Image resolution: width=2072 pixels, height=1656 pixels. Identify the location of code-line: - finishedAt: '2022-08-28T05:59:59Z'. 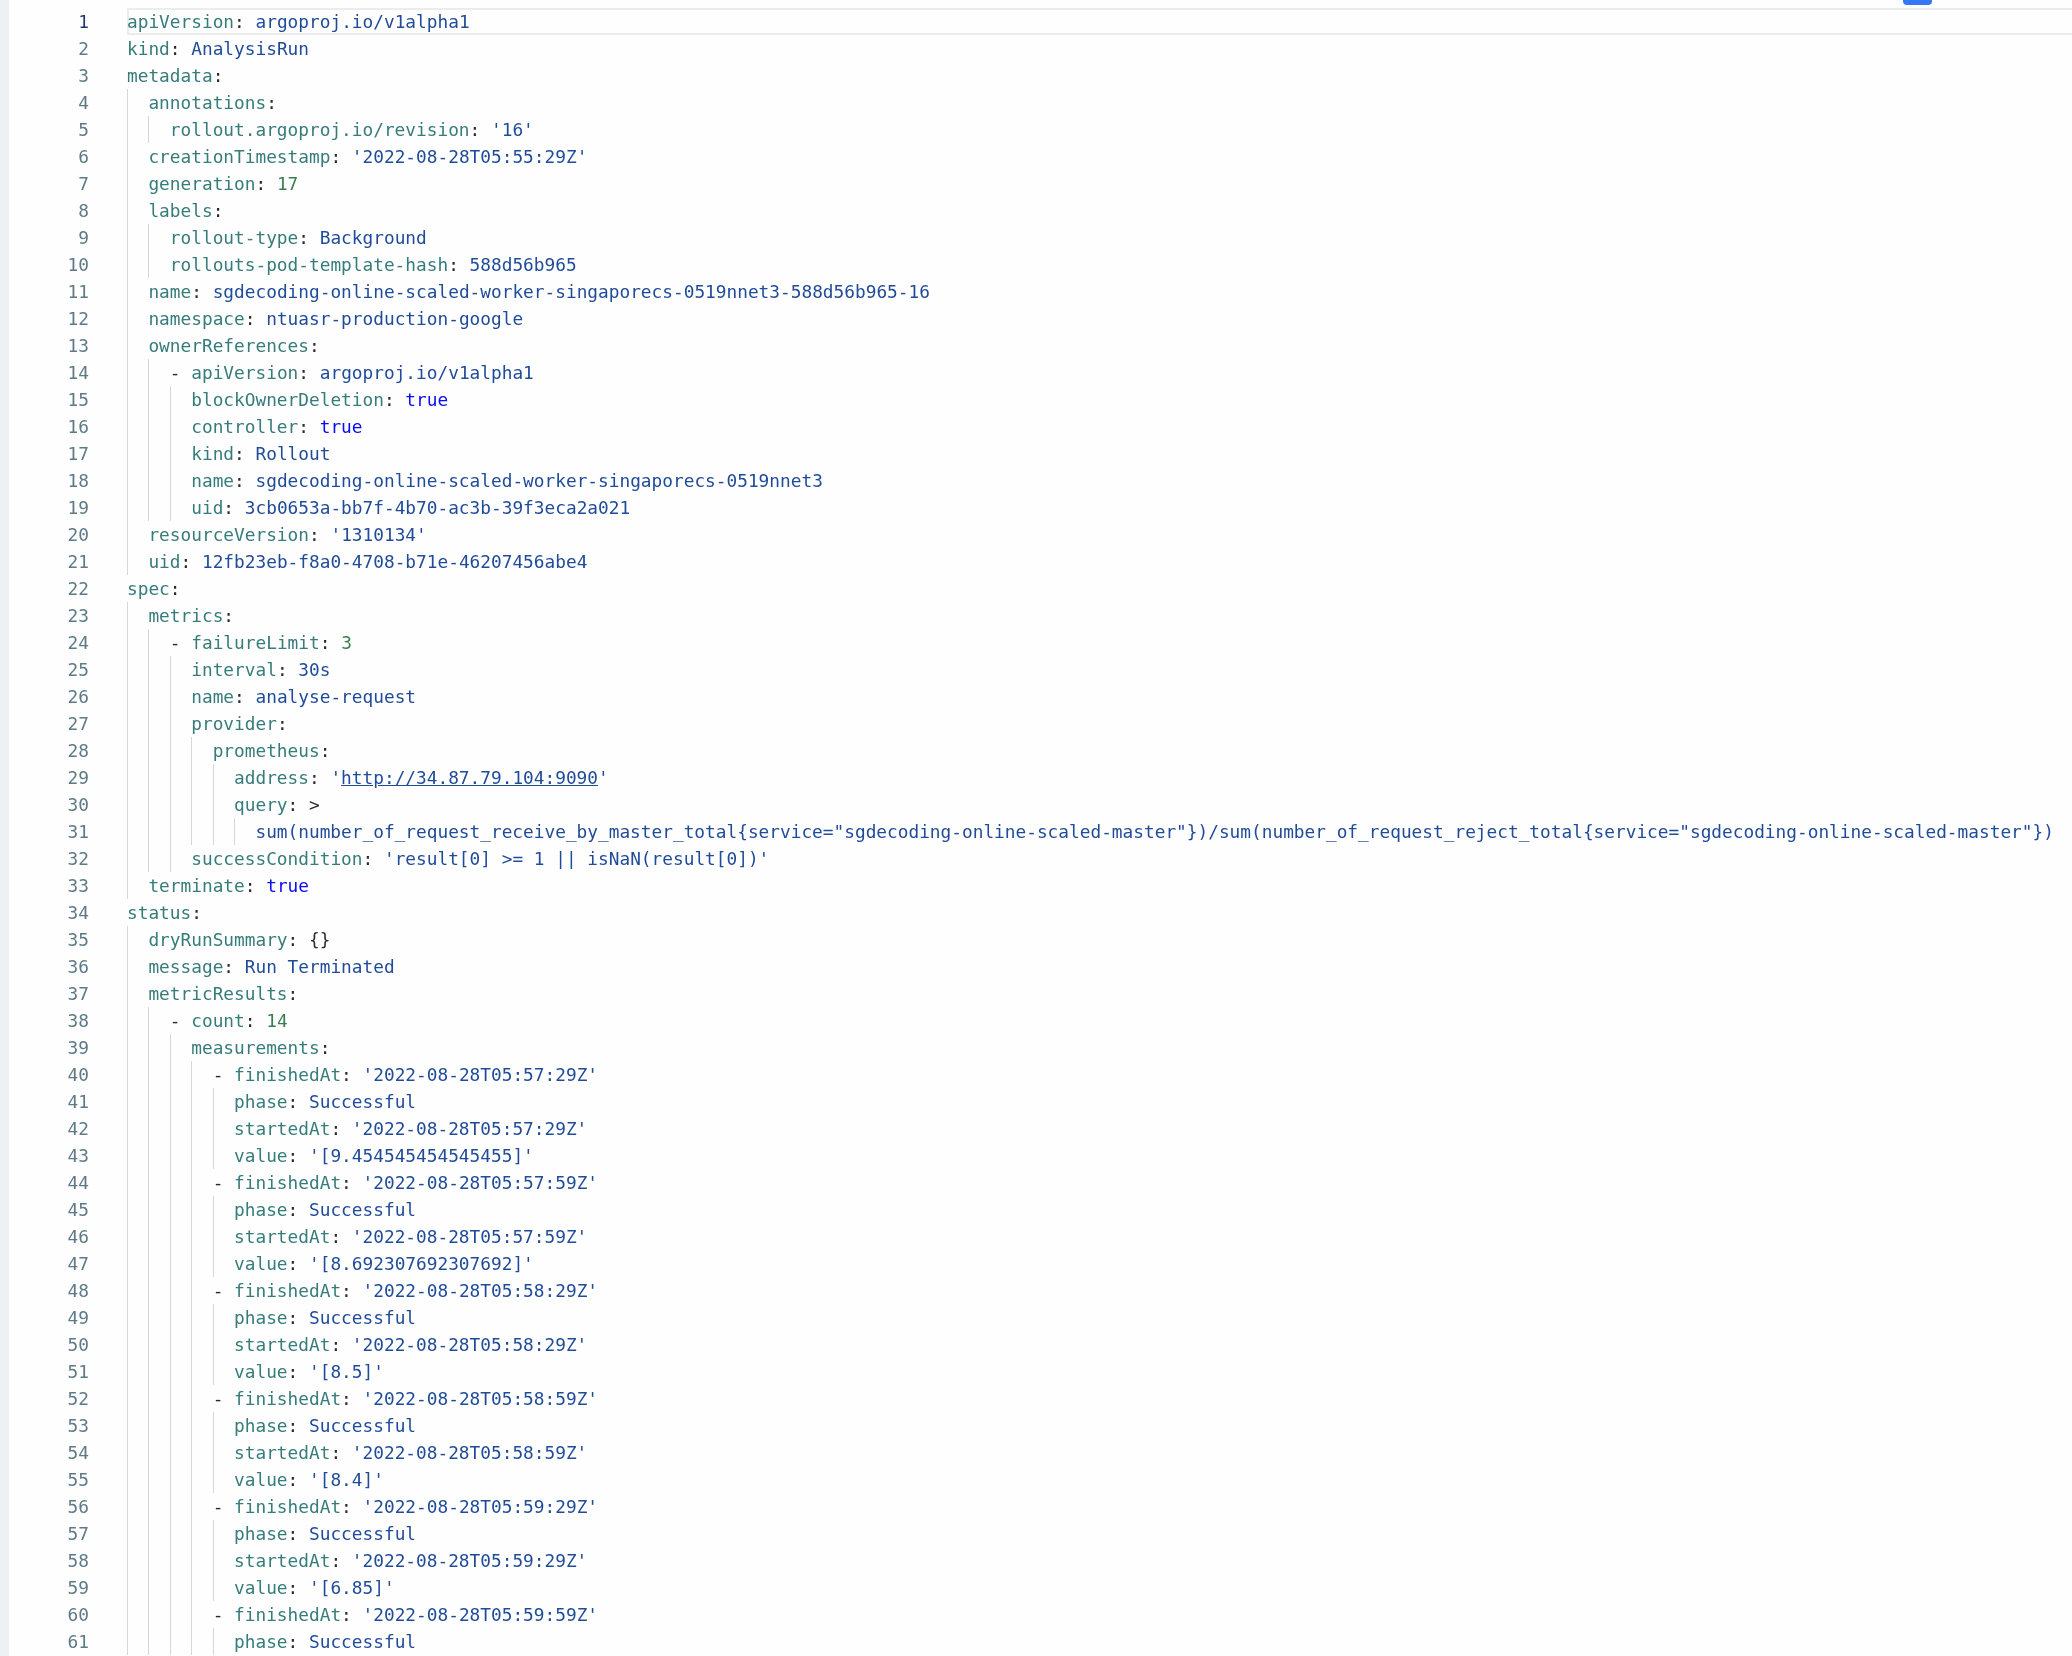
(405, 1615).